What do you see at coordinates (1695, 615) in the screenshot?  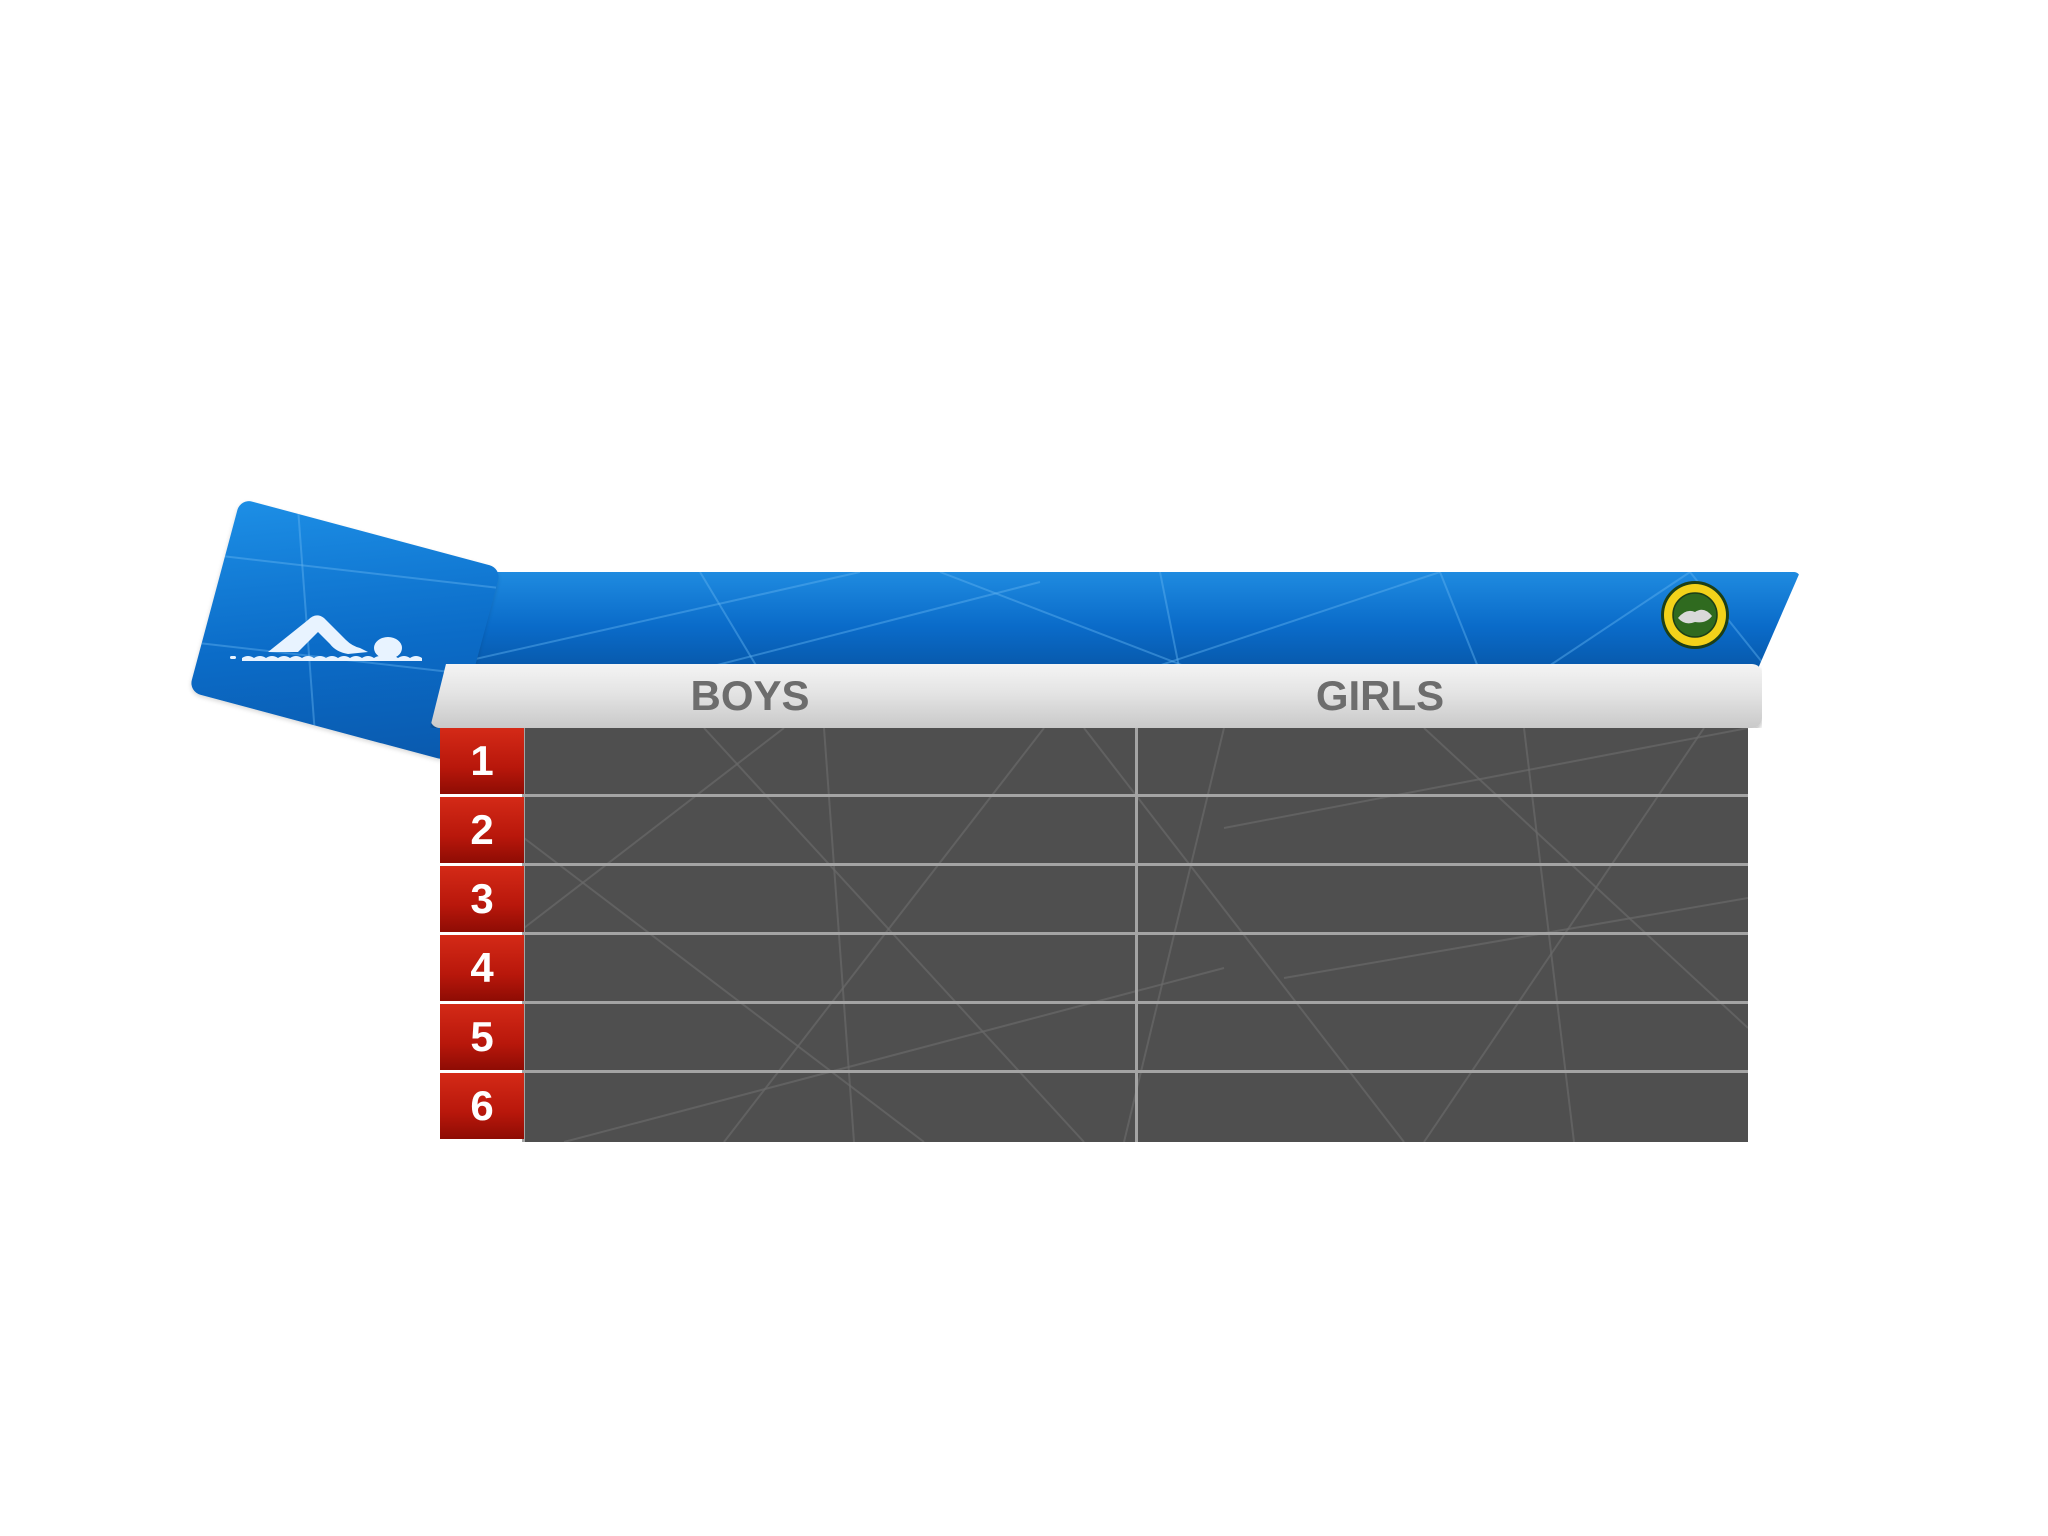 I see `school-logo` at bounding box center [1695, 615].